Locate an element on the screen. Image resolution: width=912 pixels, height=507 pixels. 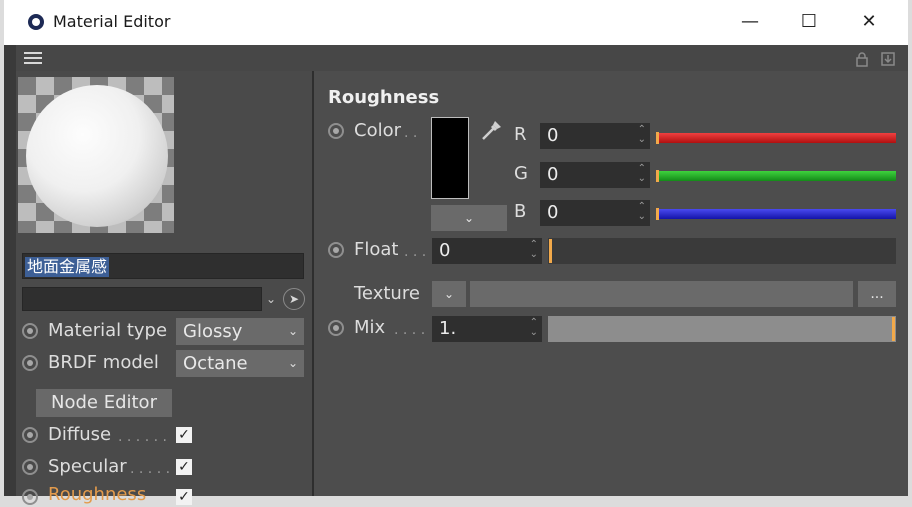
specular-label: Specular is located at coordinates (87, 466).